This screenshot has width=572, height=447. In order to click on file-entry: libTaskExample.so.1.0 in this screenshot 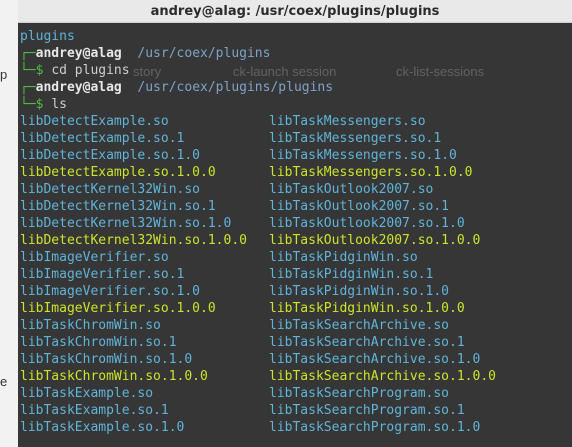, I will do `click(102, 427)`.